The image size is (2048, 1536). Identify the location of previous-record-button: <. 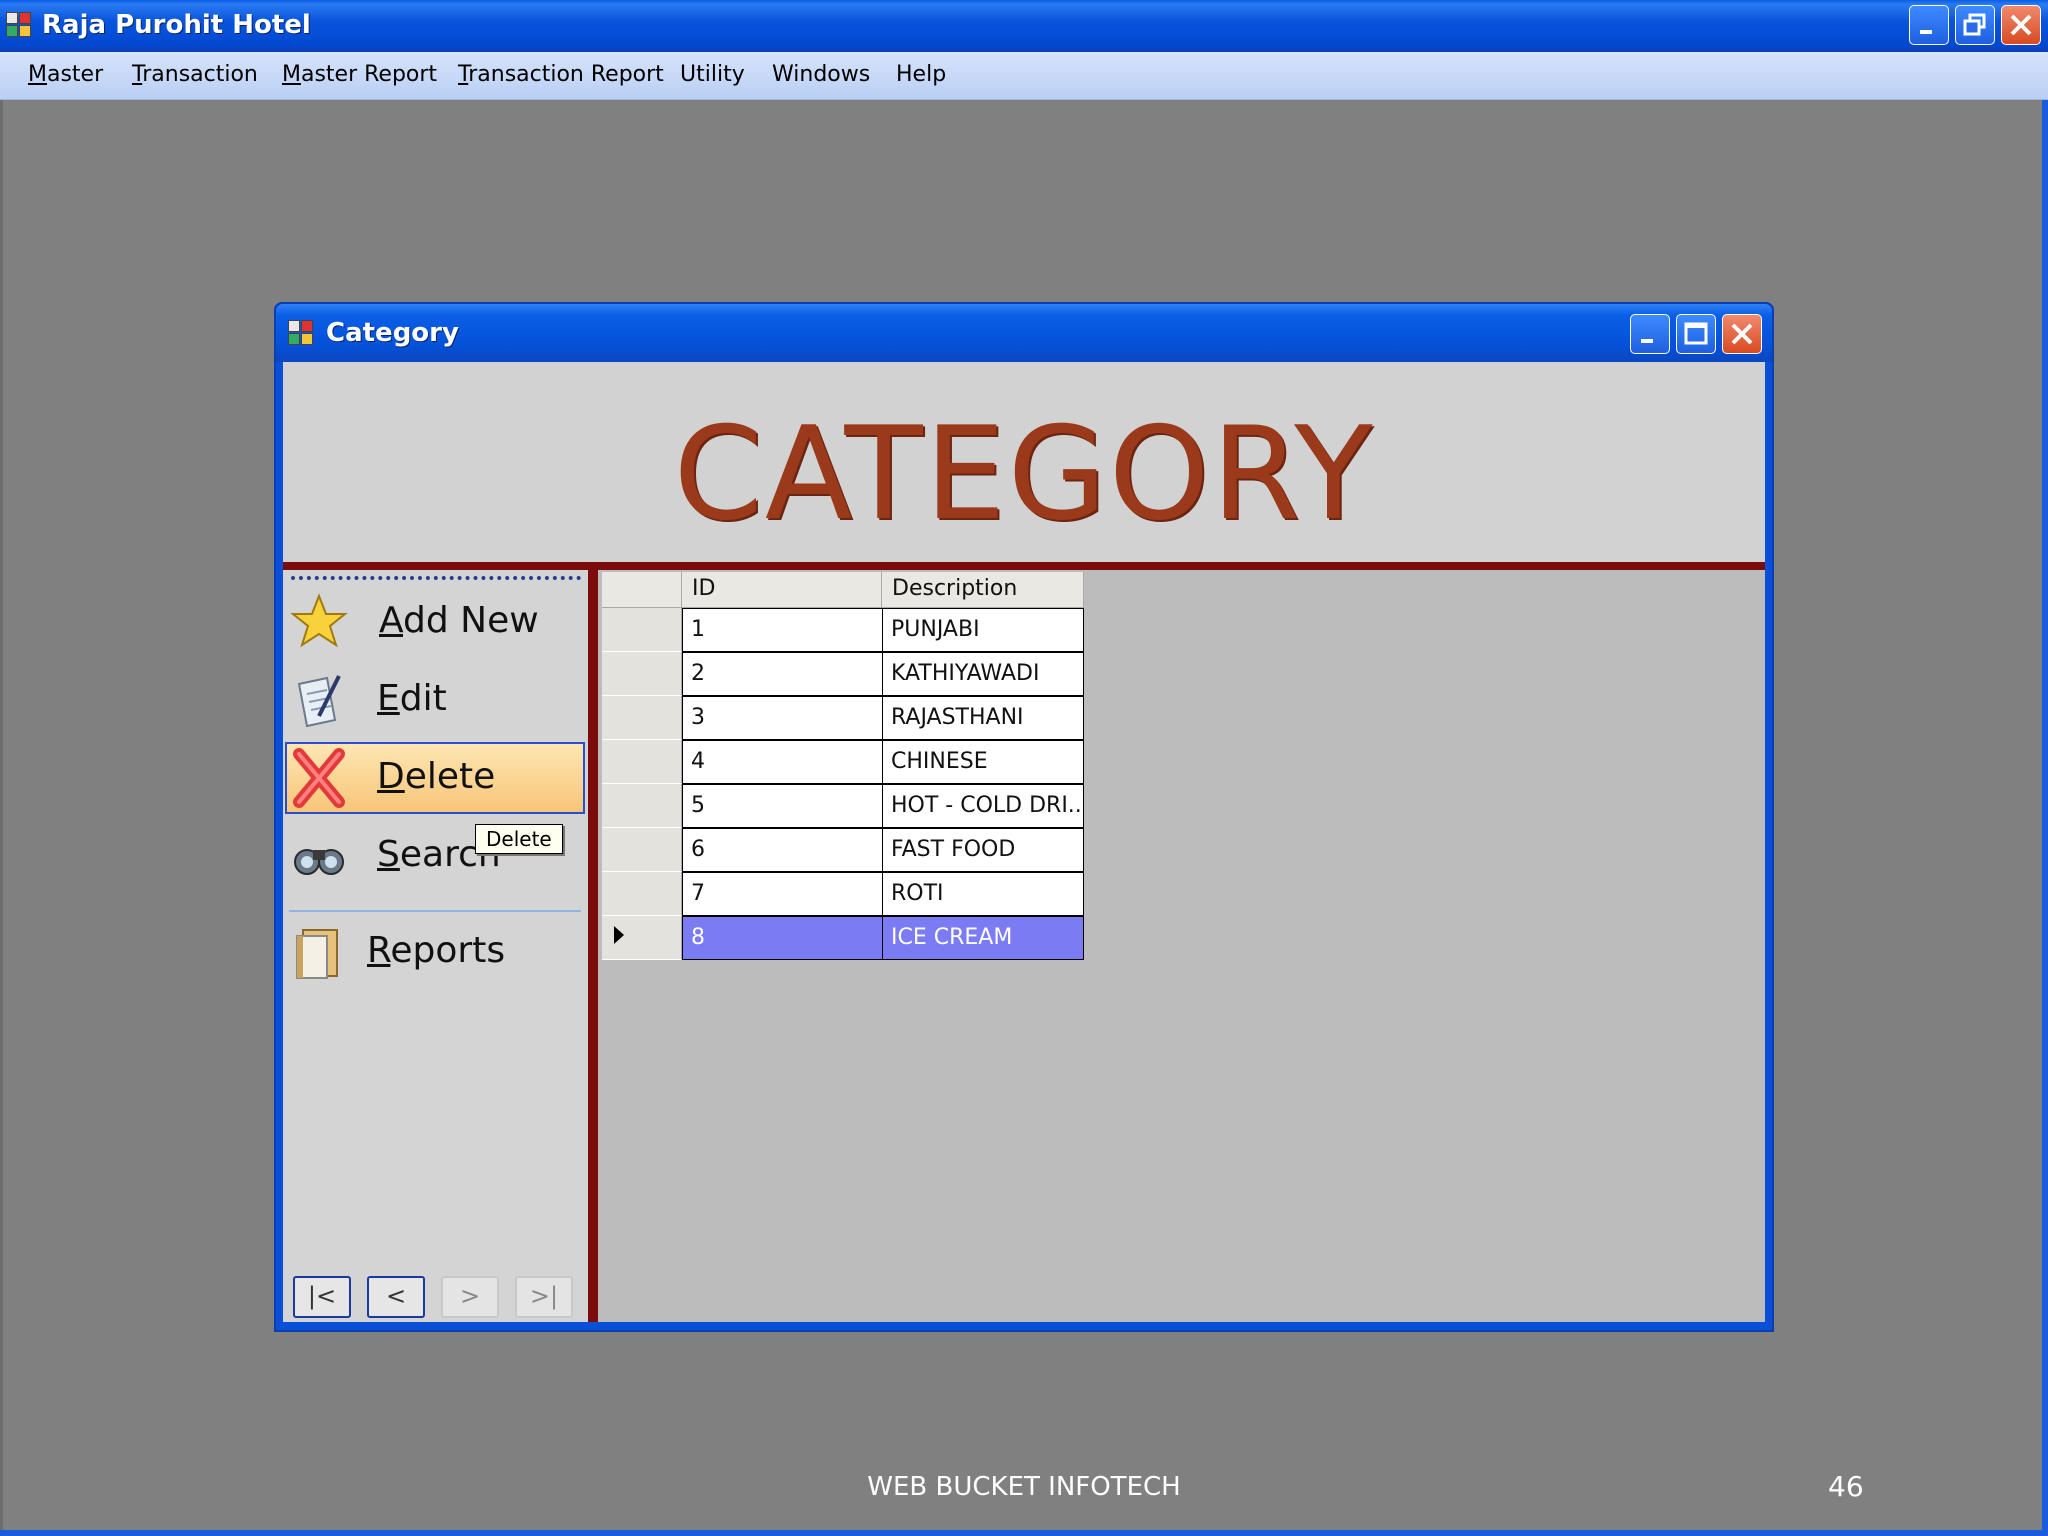
(396, 1297).